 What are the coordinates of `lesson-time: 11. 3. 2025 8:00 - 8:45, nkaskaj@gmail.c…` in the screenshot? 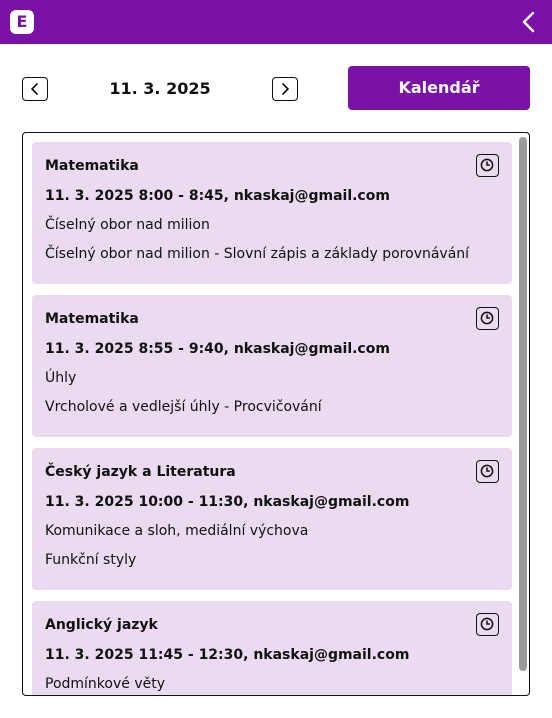 It's located at (217, 196).